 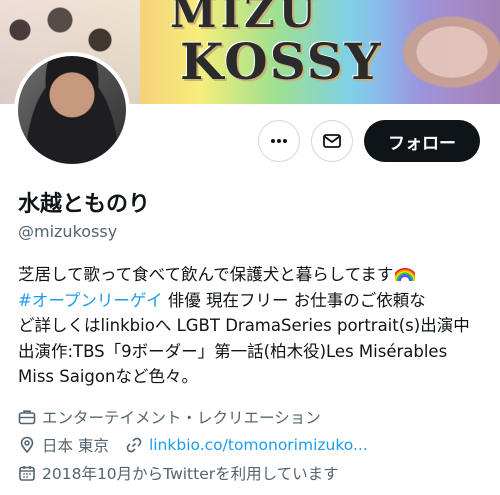 What do you see at coordinates (90, 300) in the screenshot?
I see `hashtag-link: #オープンリーゲイ` at bounding box center [90, 300].